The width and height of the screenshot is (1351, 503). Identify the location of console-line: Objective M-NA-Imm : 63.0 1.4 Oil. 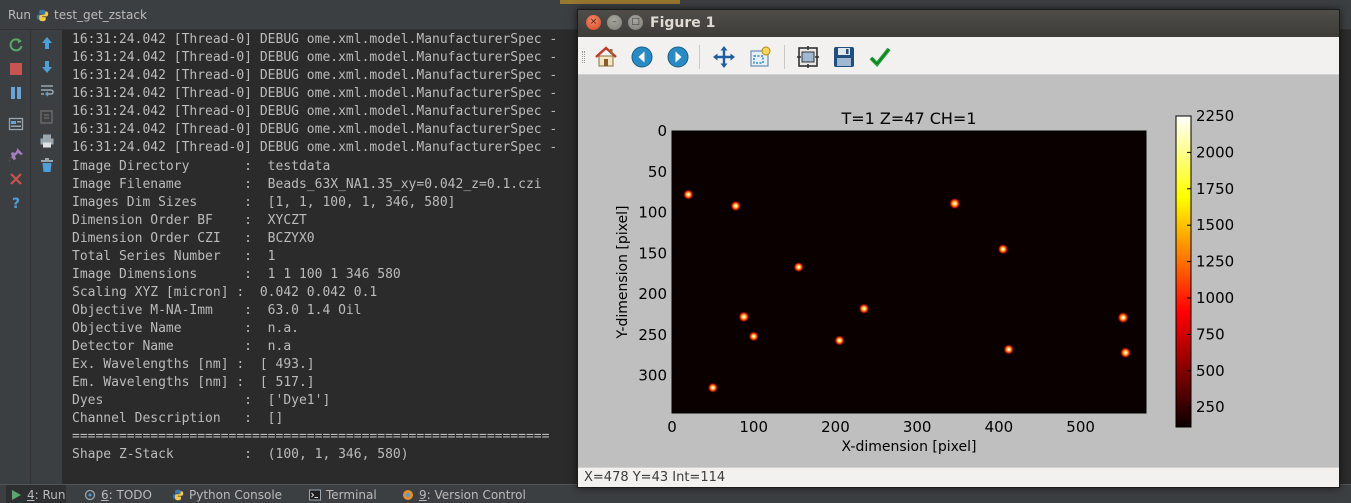
(217, 310).